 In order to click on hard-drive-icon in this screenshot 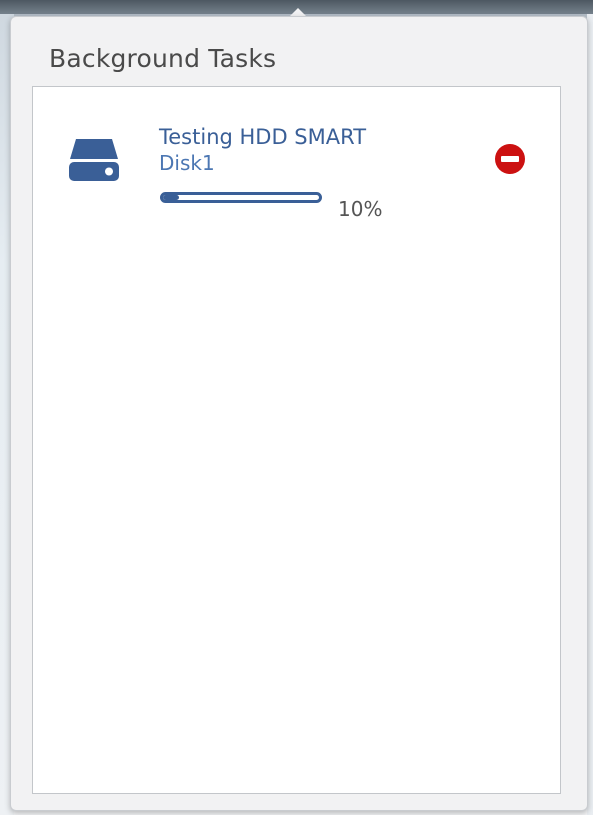, I will do `click(94, 160)`.